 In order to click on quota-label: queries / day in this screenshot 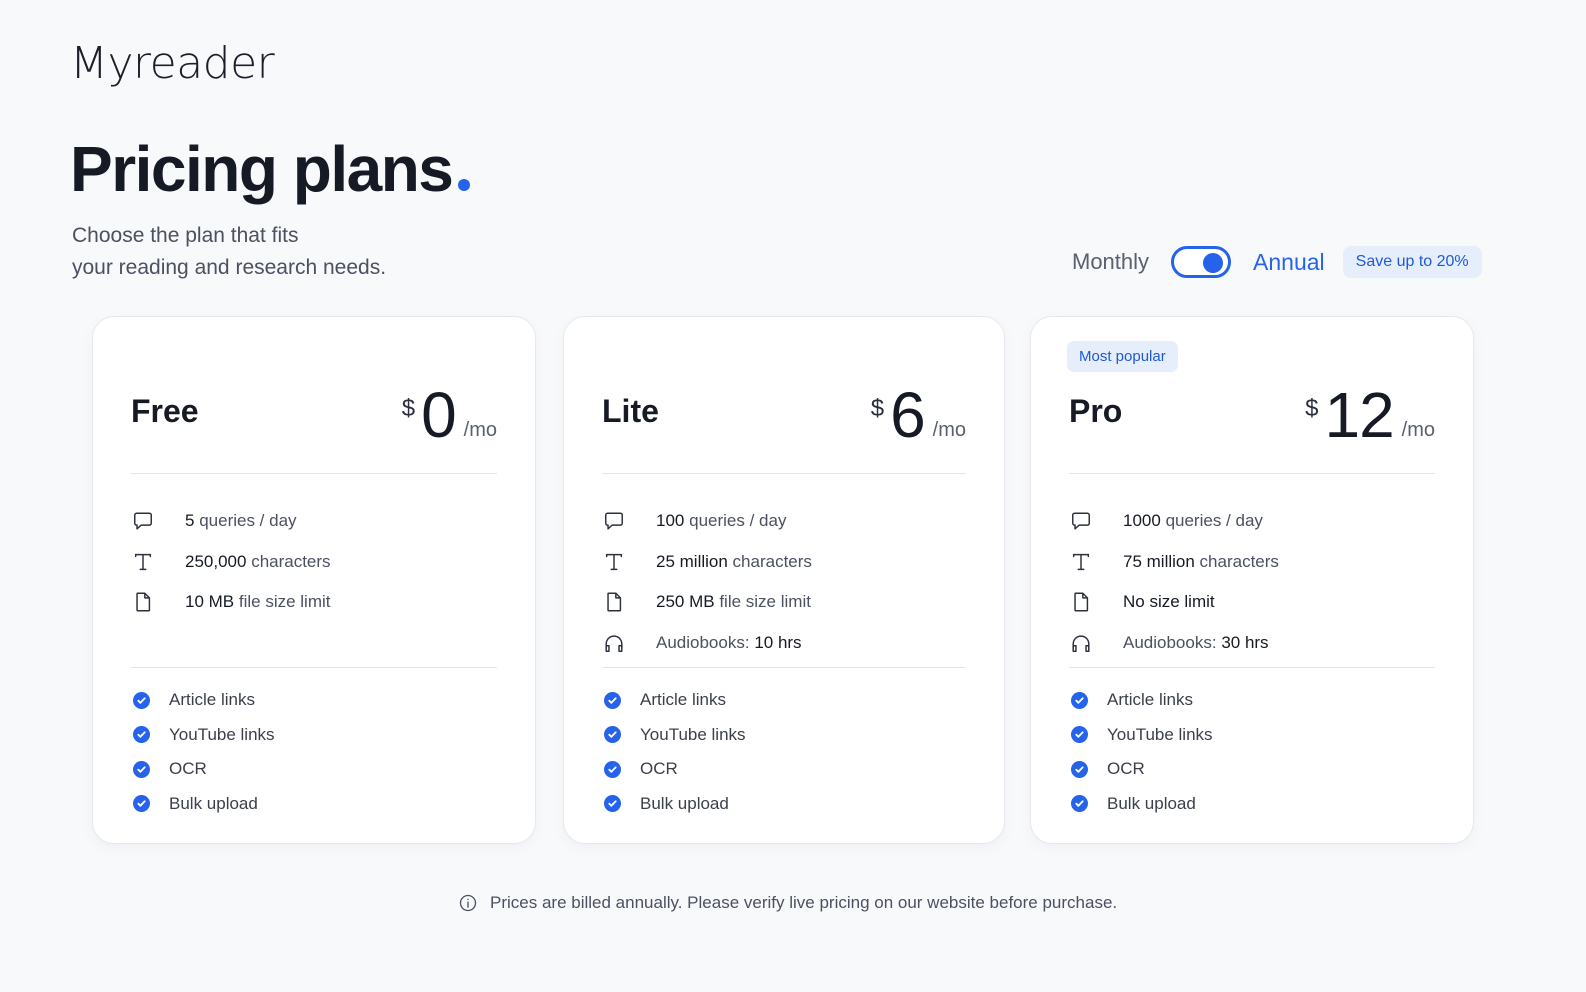, I will do `click(248, 521)`.